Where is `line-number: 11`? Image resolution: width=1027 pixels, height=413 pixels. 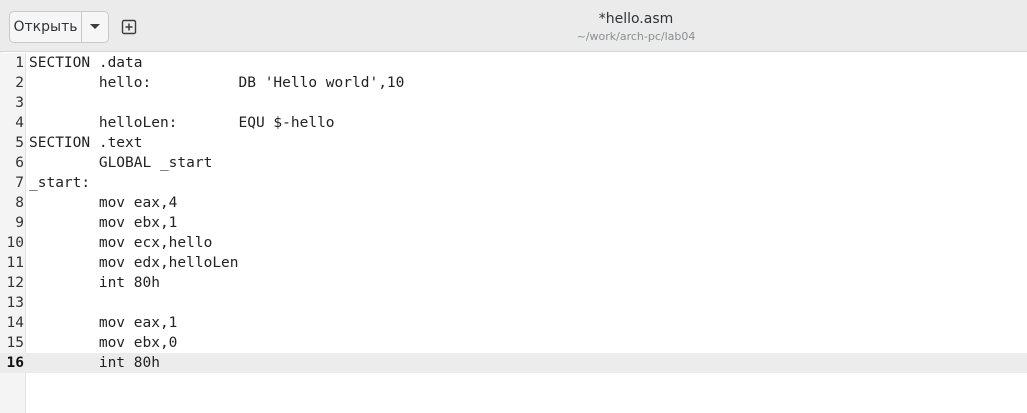
line-number: 11 is located at coordinates (15, 263).